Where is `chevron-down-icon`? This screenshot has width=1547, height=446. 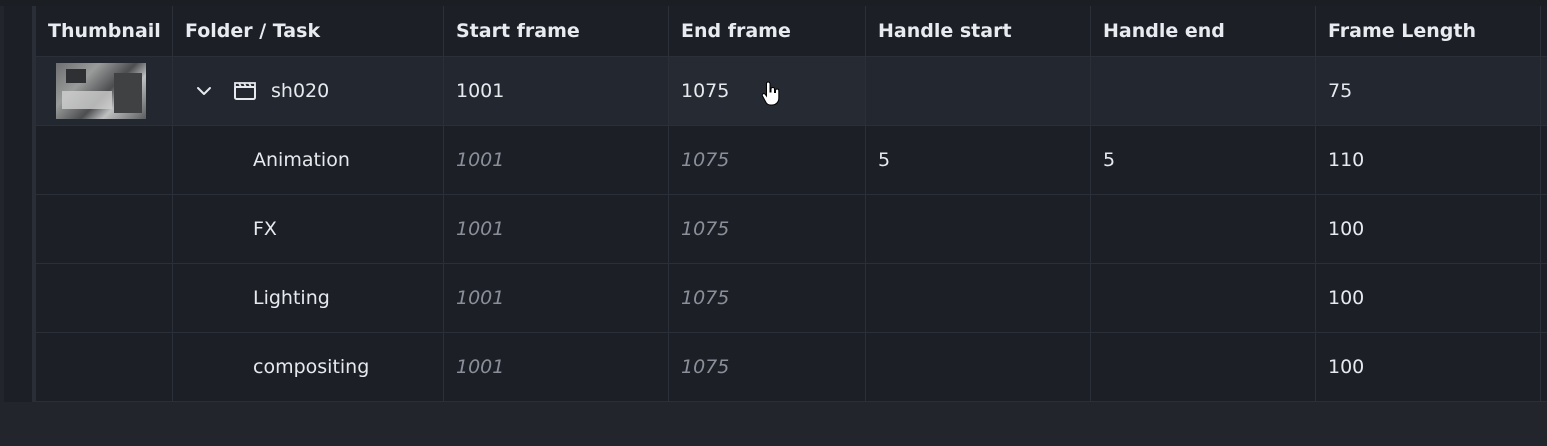 chevron-down-icon is located at coordinates (204, 91).